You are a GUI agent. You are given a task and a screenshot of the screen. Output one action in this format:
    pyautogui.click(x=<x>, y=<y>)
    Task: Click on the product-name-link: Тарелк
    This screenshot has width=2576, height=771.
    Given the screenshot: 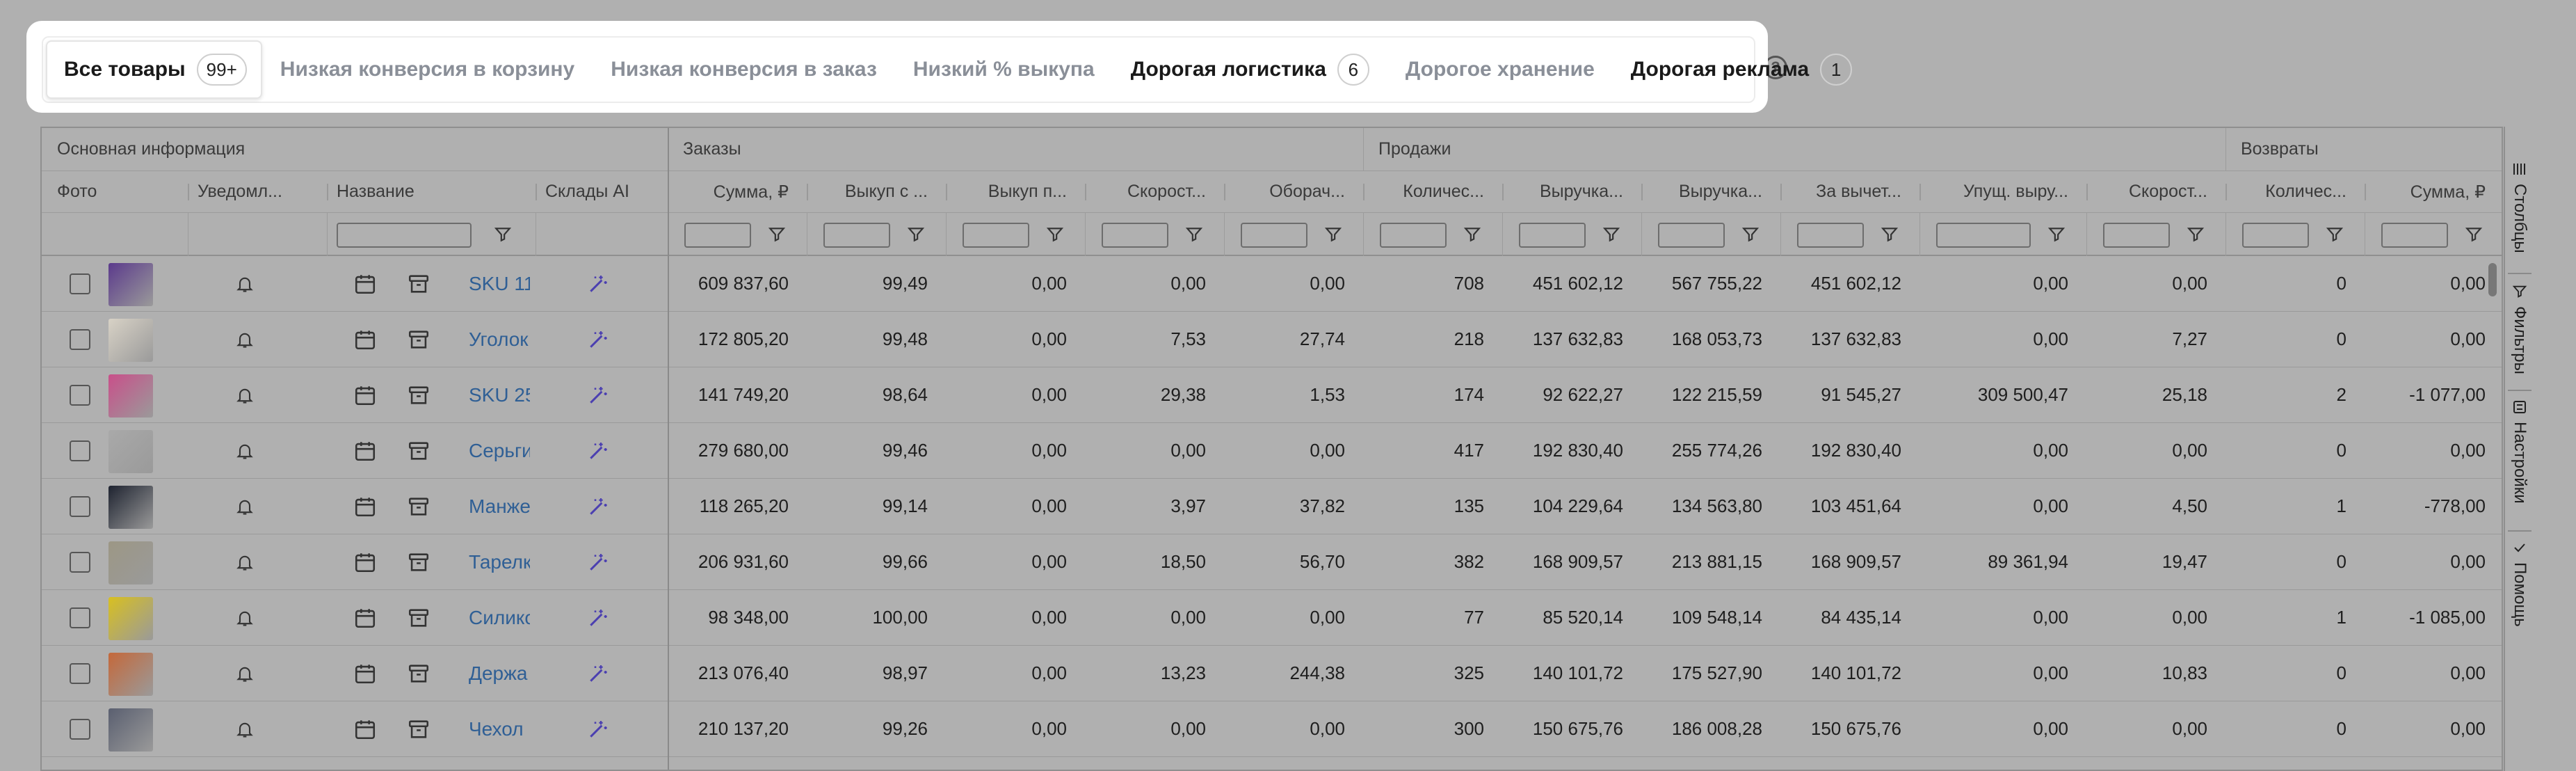 What is the action you would take?
    pyautogui.click(x=499, y=561)
    